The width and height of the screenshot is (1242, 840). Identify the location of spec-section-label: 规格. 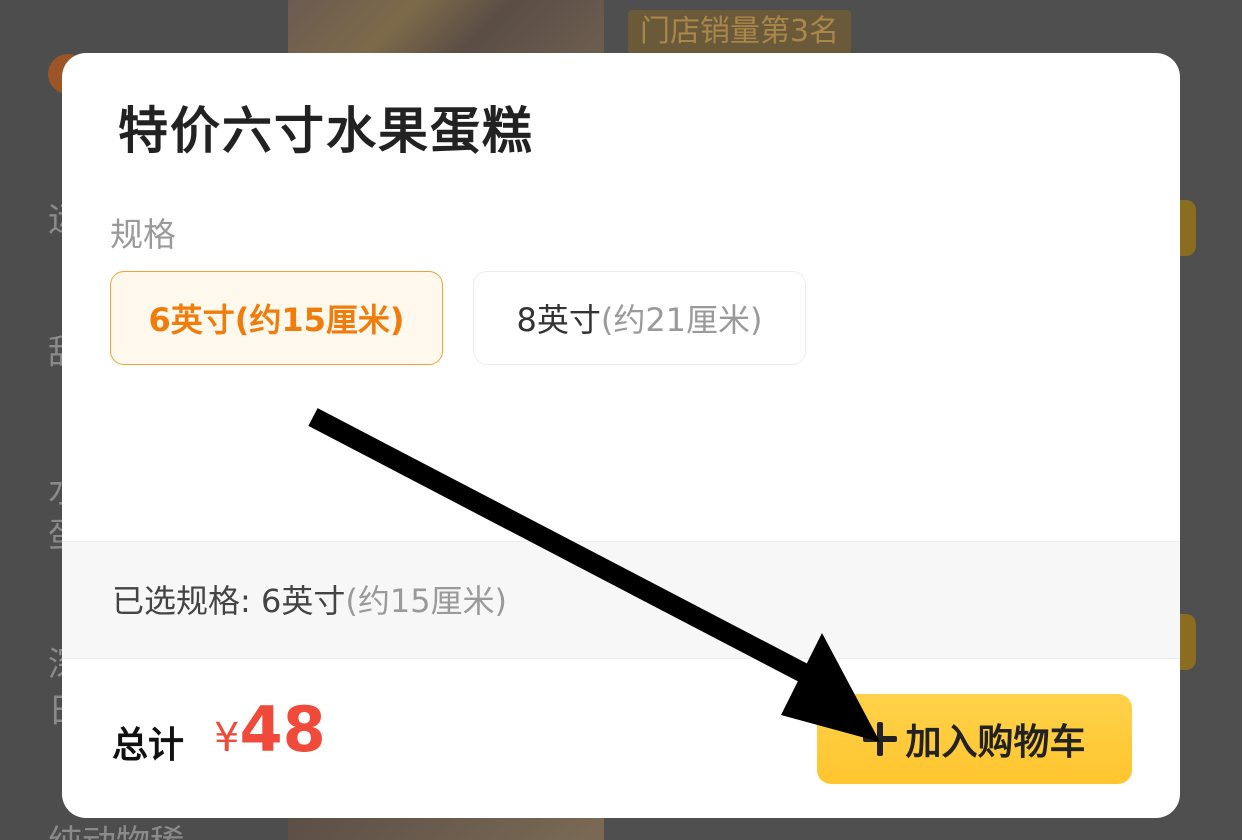
(143, 234).